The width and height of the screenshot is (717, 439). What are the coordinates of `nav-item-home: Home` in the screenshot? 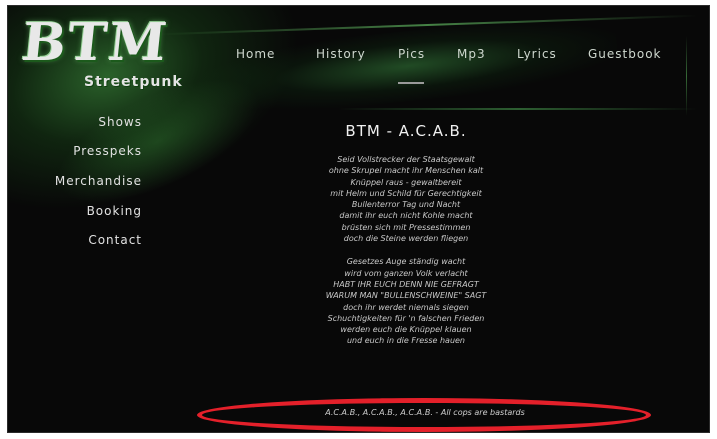 It's located at (255, 54).